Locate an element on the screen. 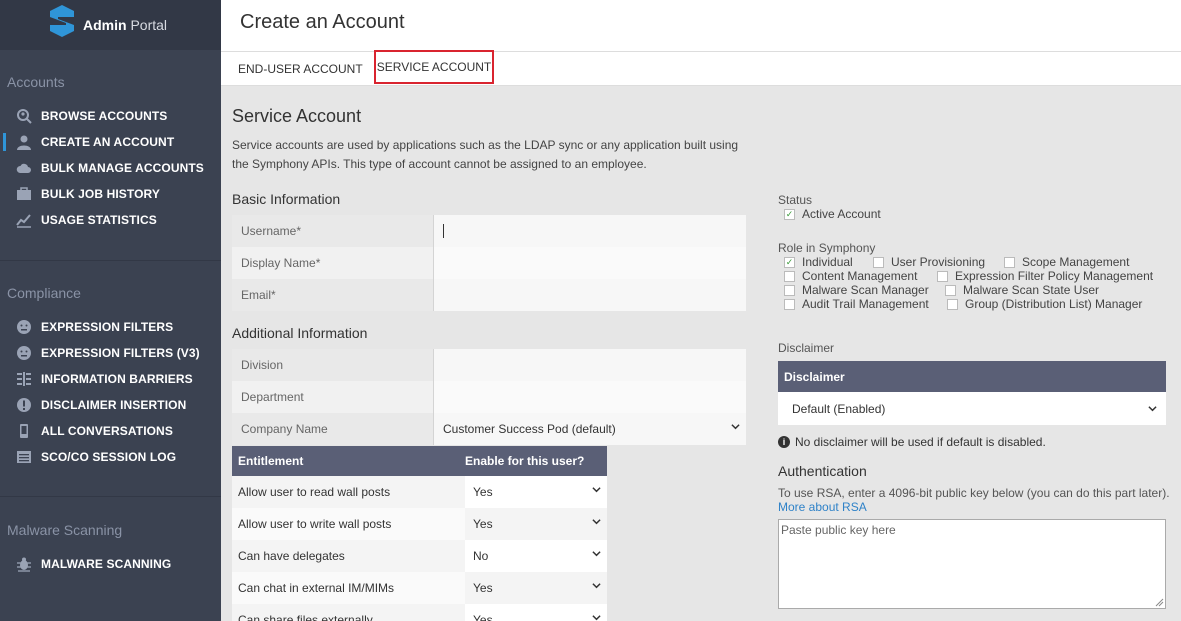 The height and width of the screenshot is (621, 1181). section-title: Service Account is located at coordinates (297, 116).